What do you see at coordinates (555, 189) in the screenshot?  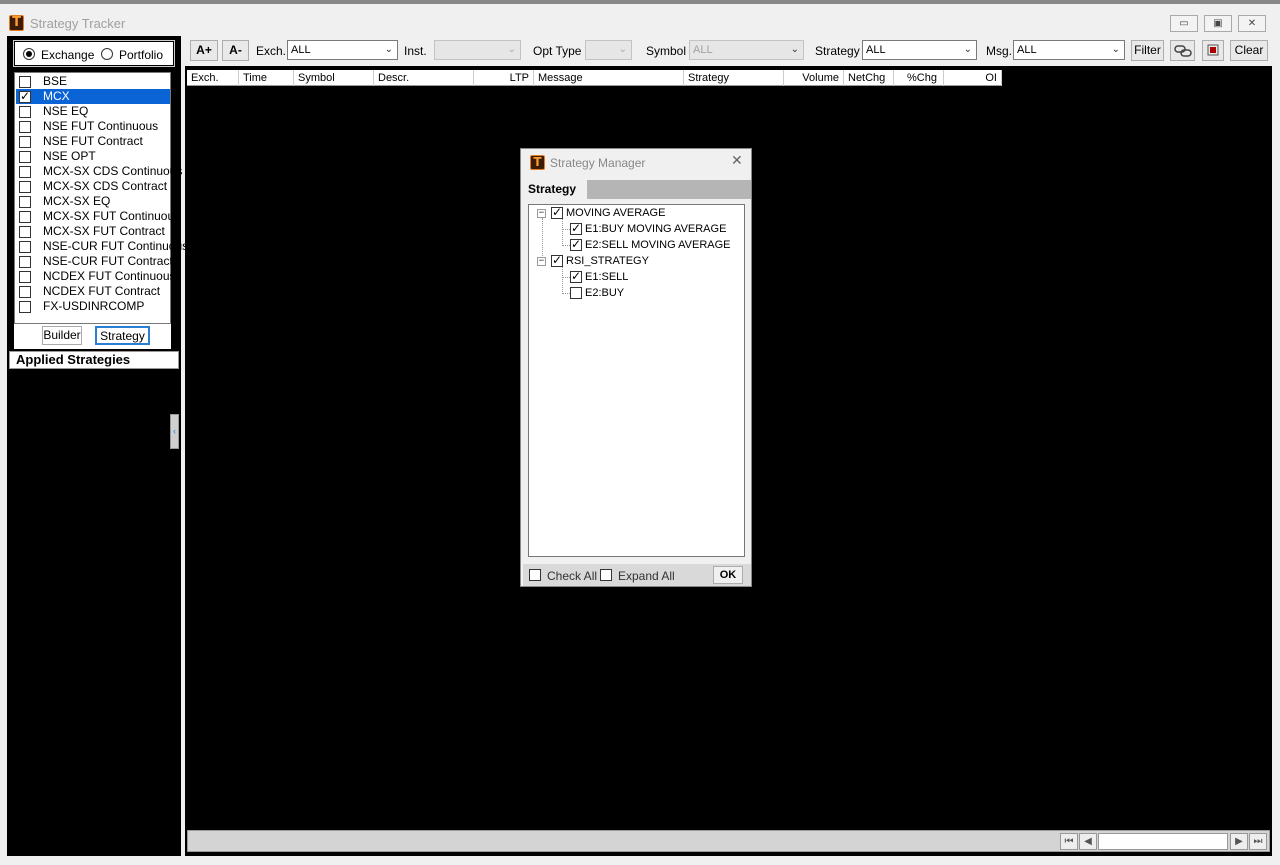 I see `dialog-tab-strategy: Strategy` at bounding box center [555, 189].